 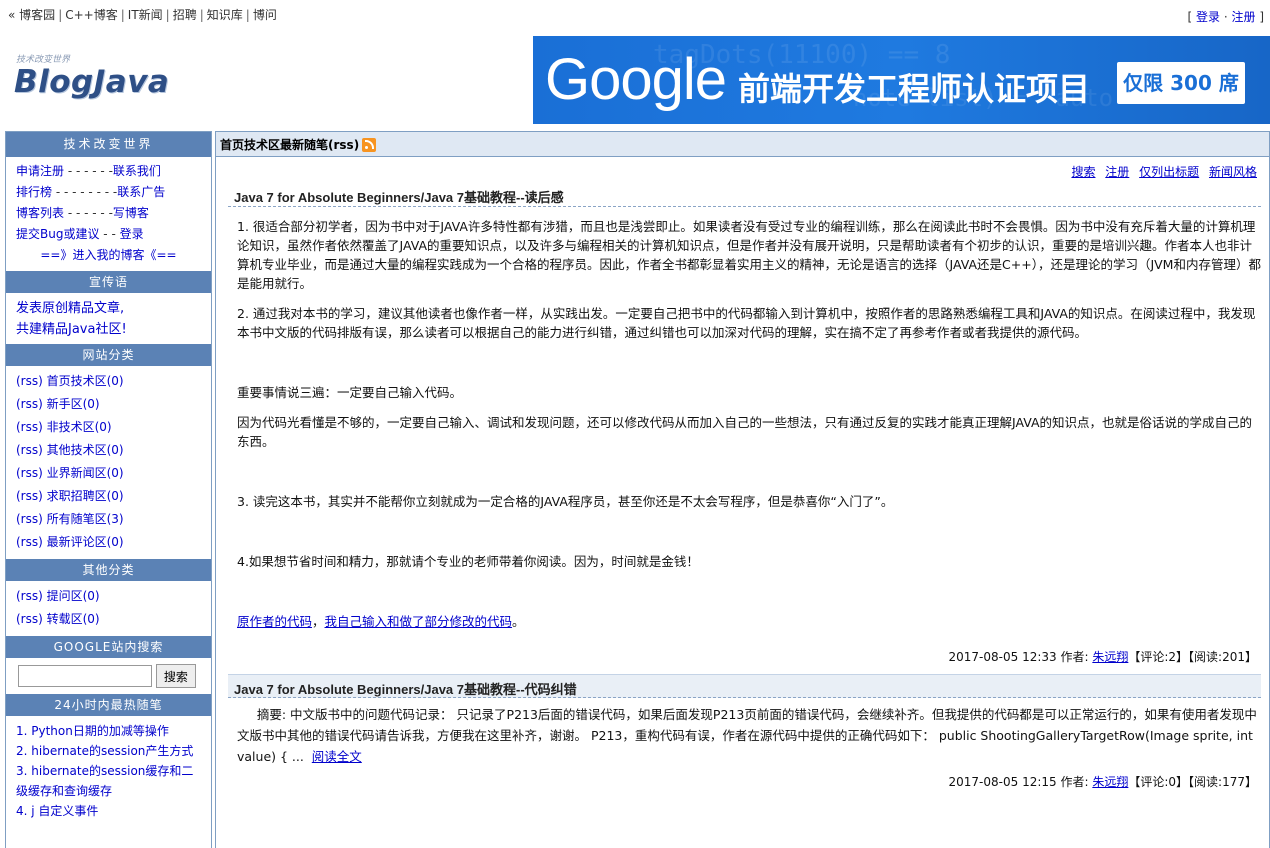 I want to click on top-nav-cppblog: C++博客, so click(x=91, y=15).